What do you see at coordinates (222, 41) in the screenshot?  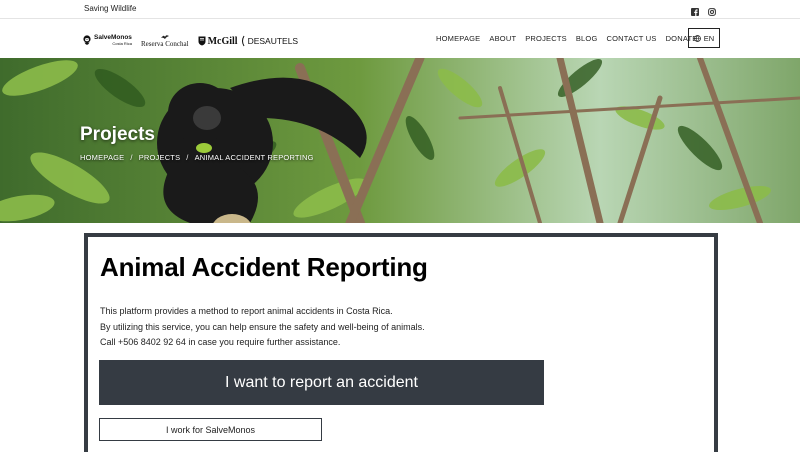 I see `mcgill-name: McGill` at bounding box center [222, 41].